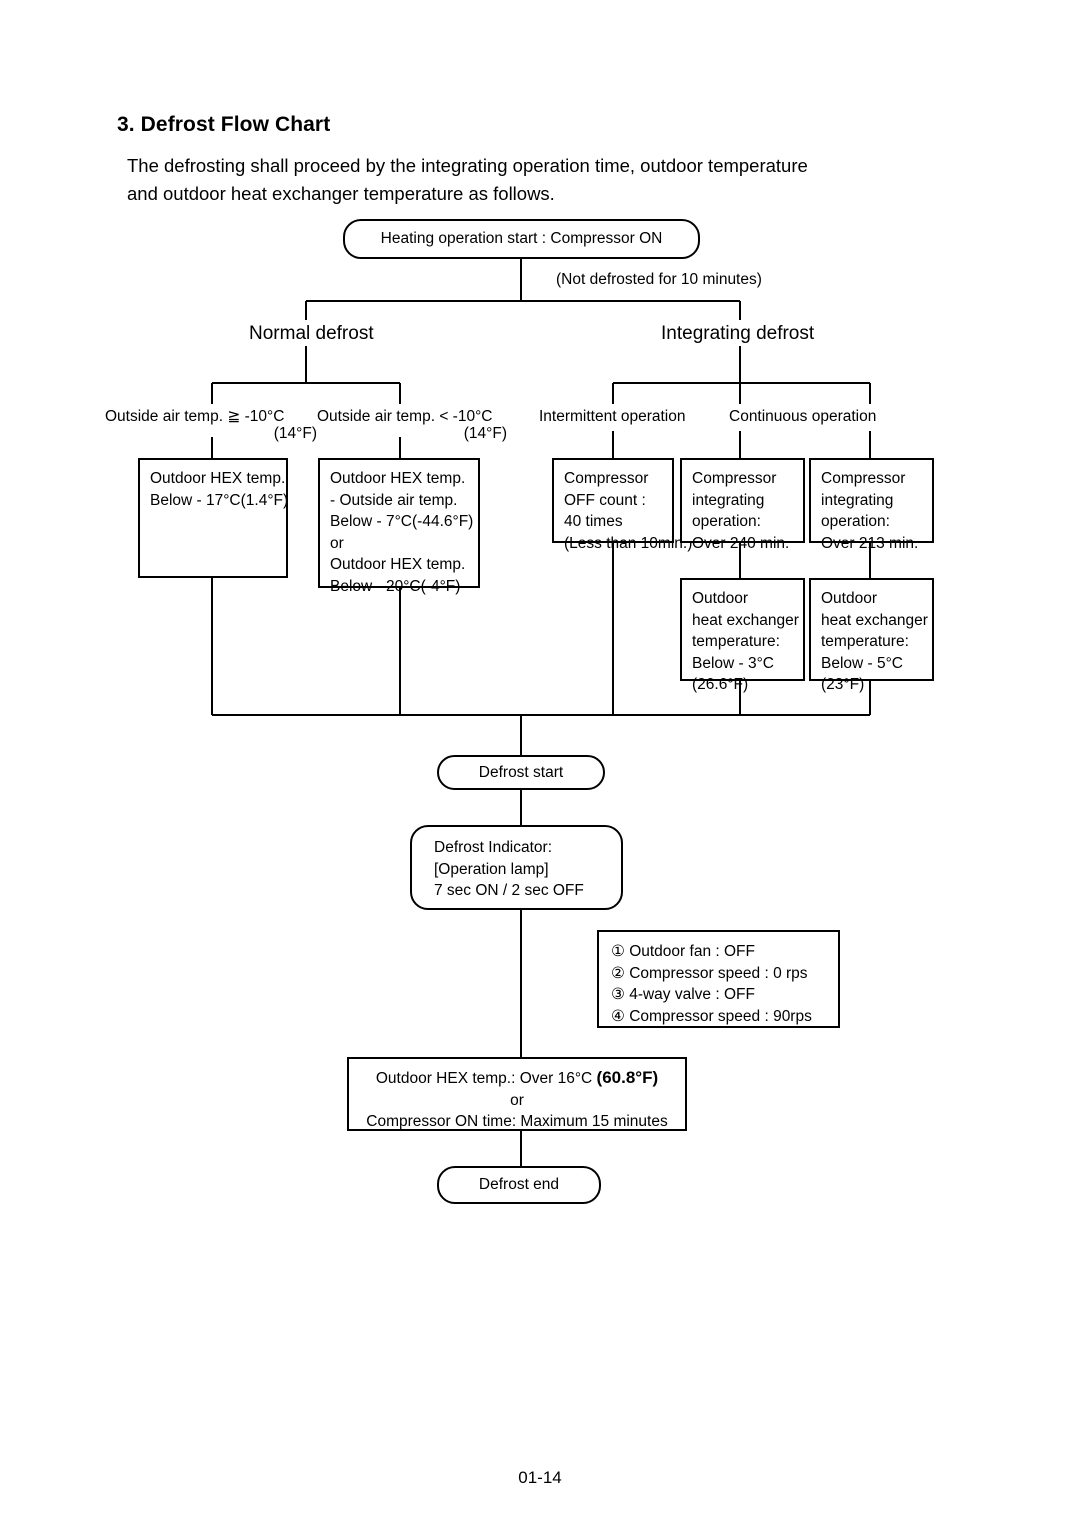  Describe the element at coordinates (683, 951) in the screenshot. I see `action-item: ① Outdoor fan : OFF` at that location.